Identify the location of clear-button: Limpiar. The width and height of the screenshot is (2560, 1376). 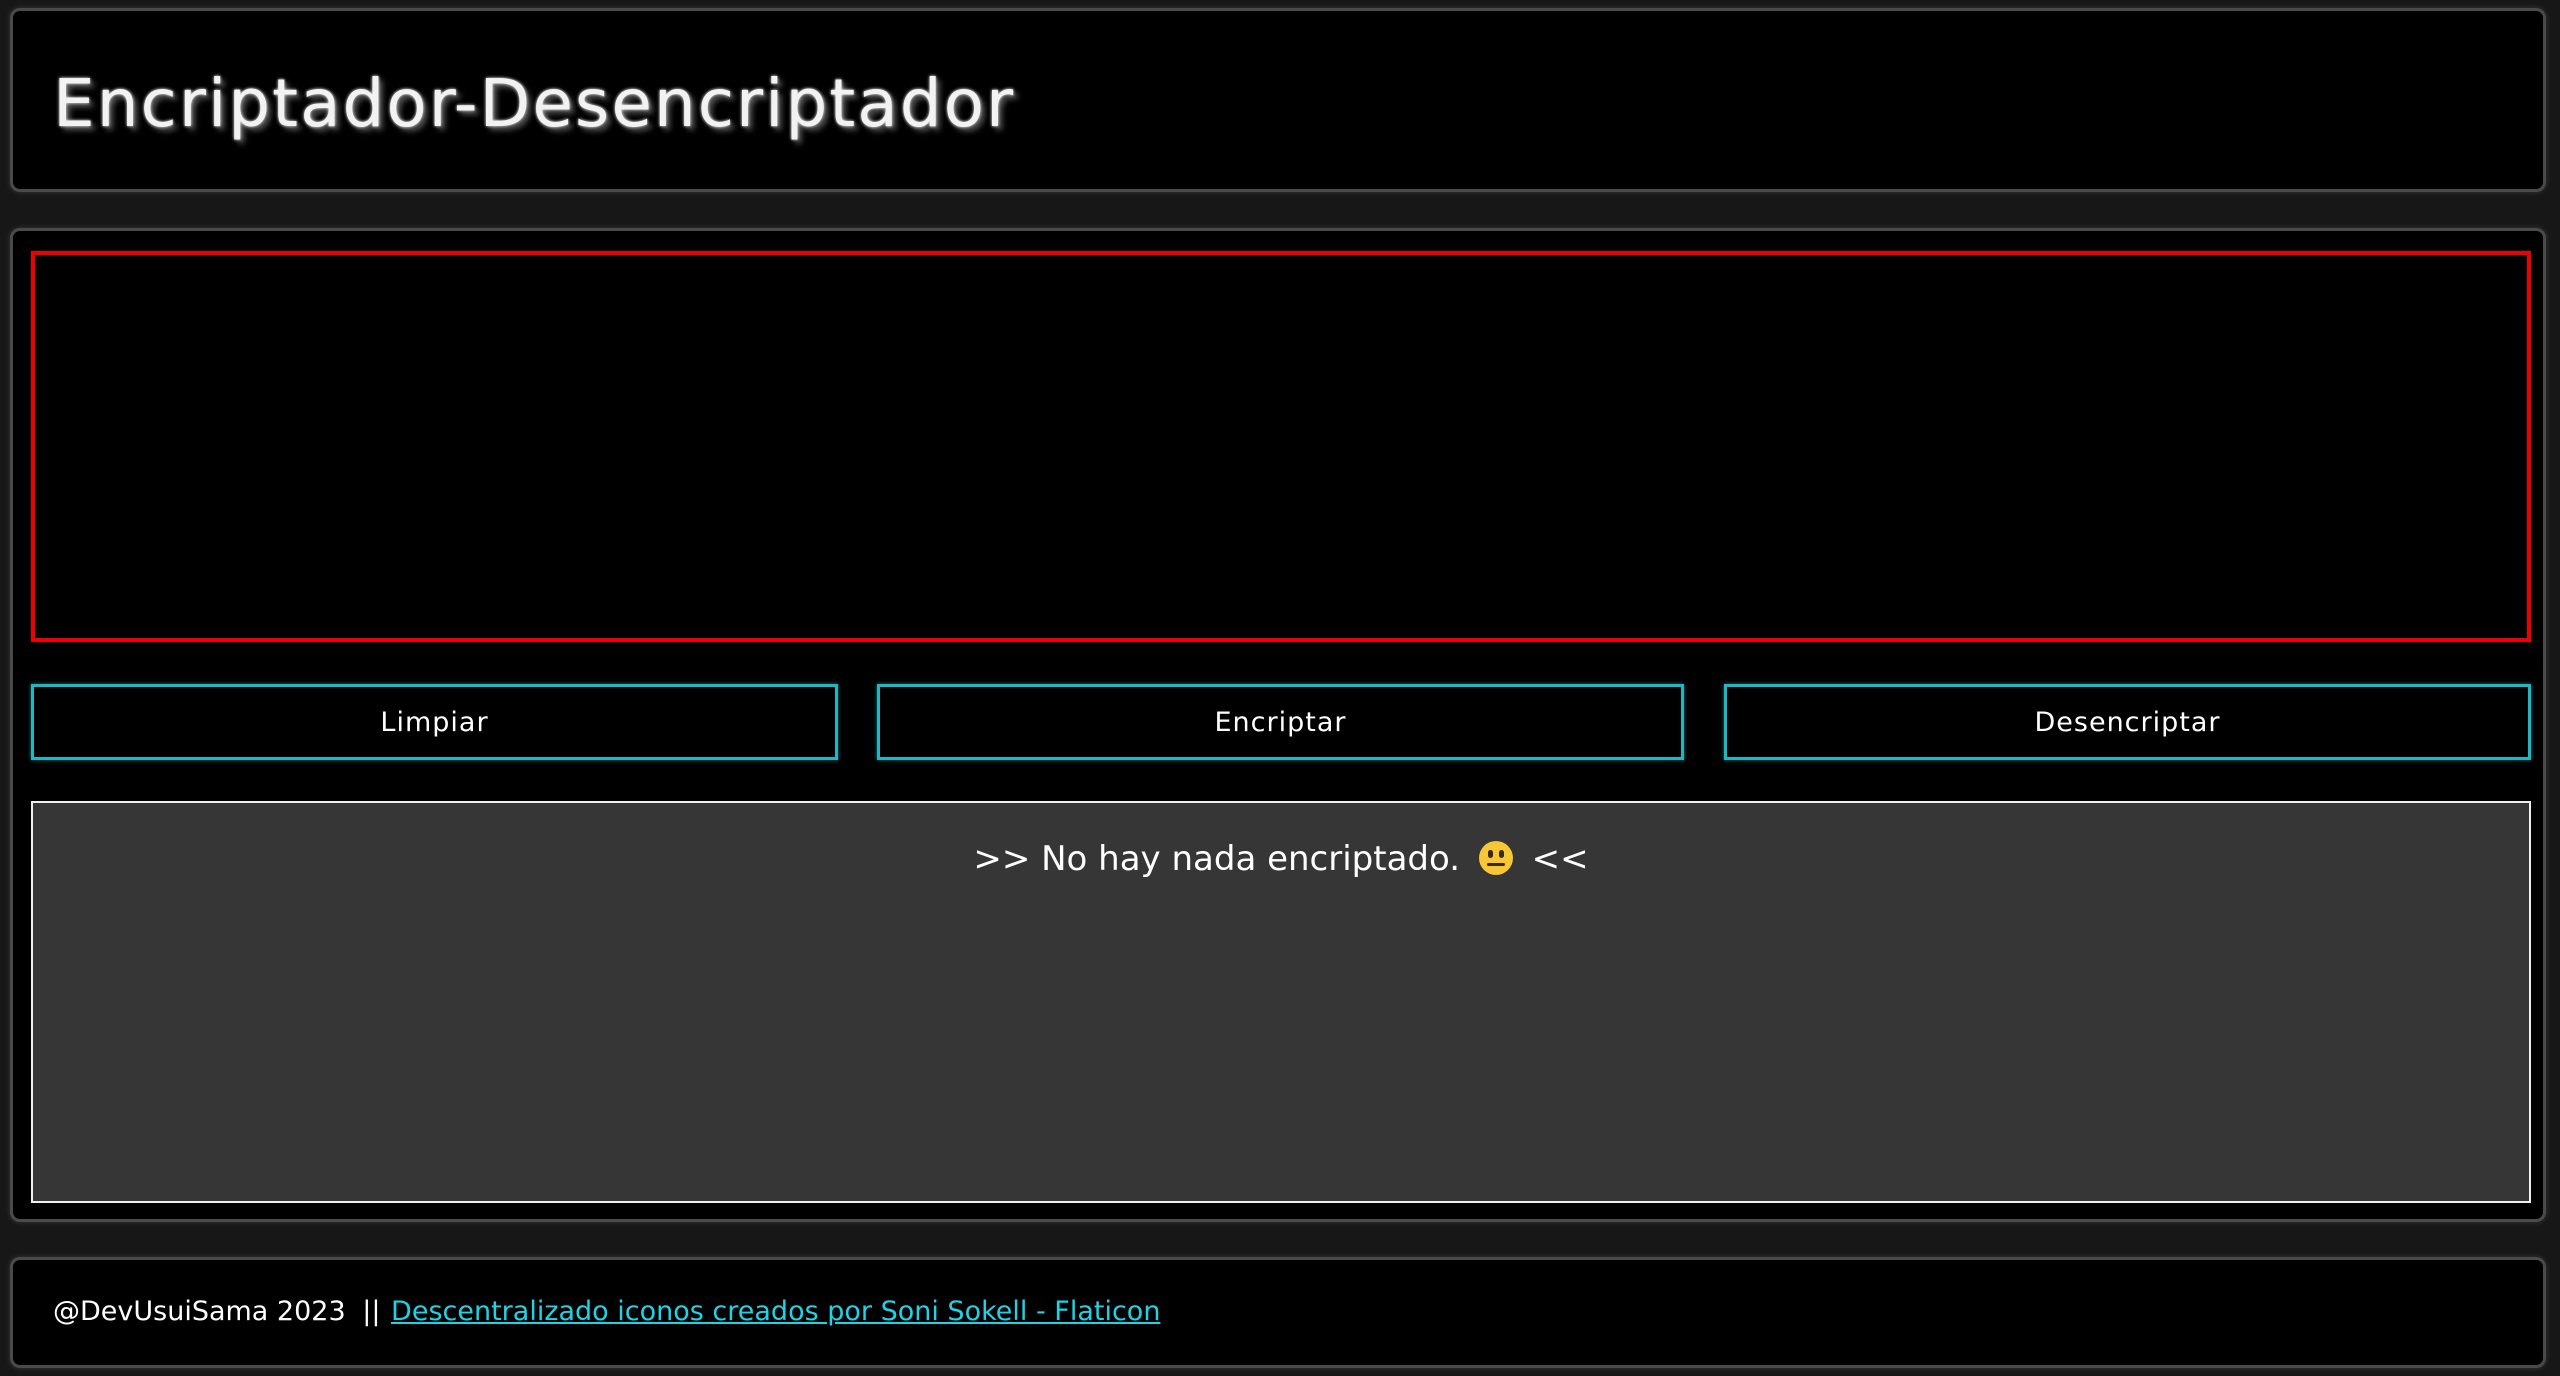
(434, 722).